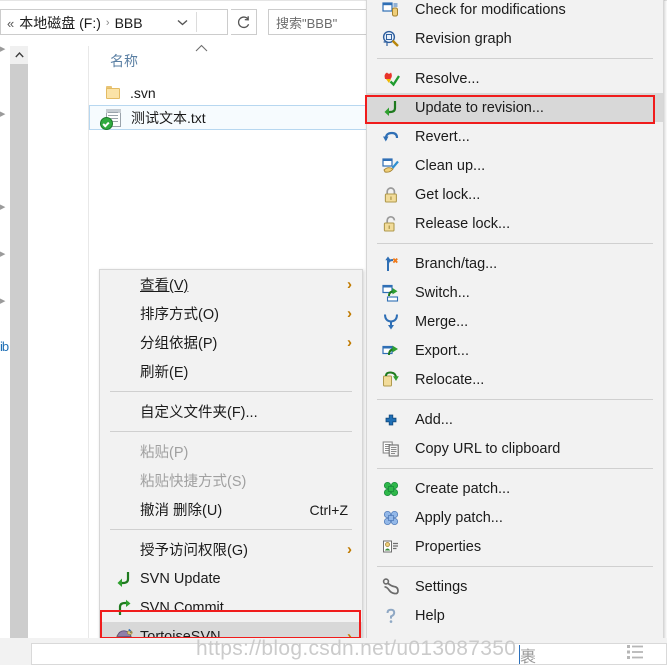 The image size is (667, 665). Describe the element at coordinates (3, 114) in the screenshot. I see `tree-expand-arrow-icon: ▶` at that location.